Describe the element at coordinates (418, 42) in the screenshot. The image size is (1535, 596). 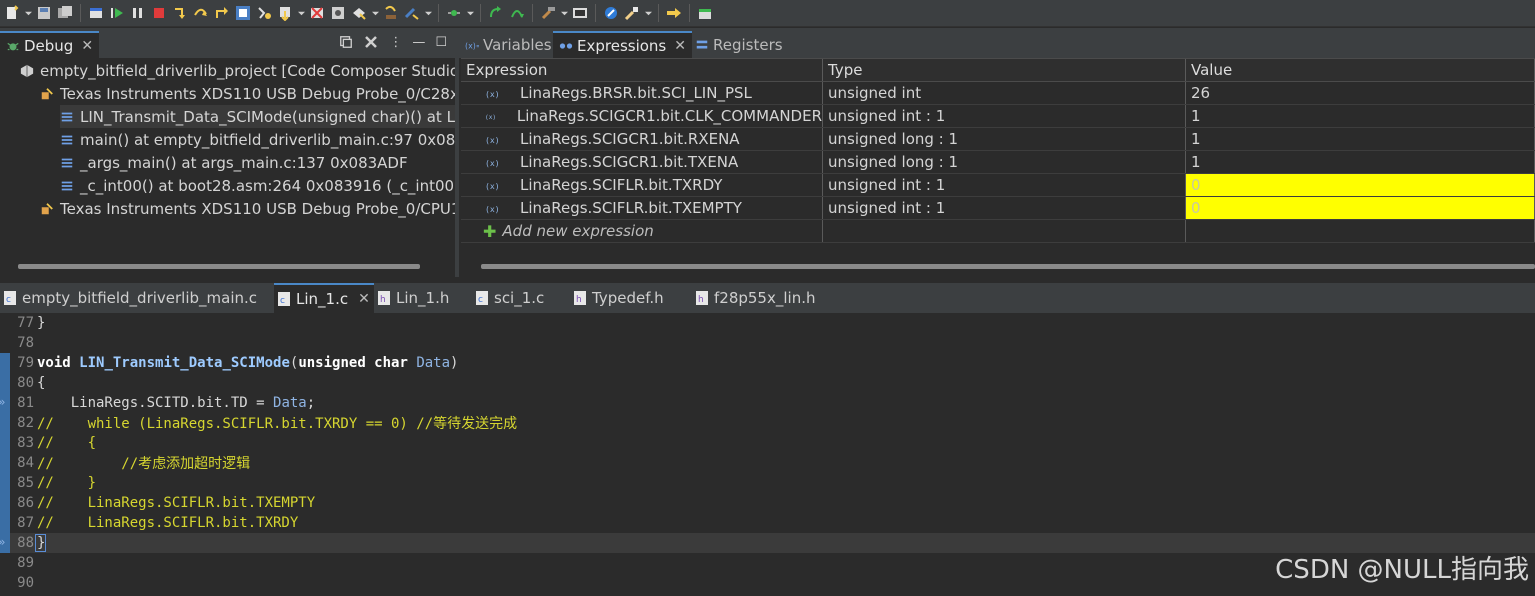
I see `minimize-icon: —` at that location.